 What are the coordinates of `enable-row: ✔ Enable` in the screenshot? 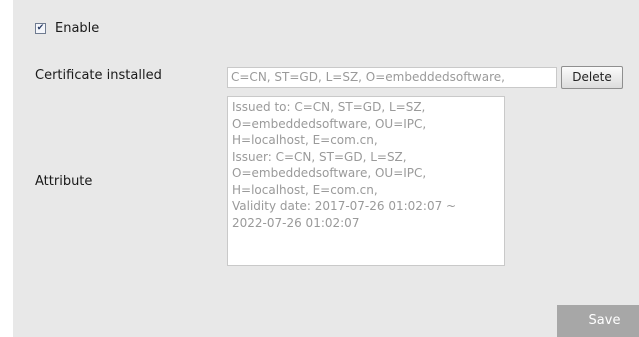 It's located at (67, 28).